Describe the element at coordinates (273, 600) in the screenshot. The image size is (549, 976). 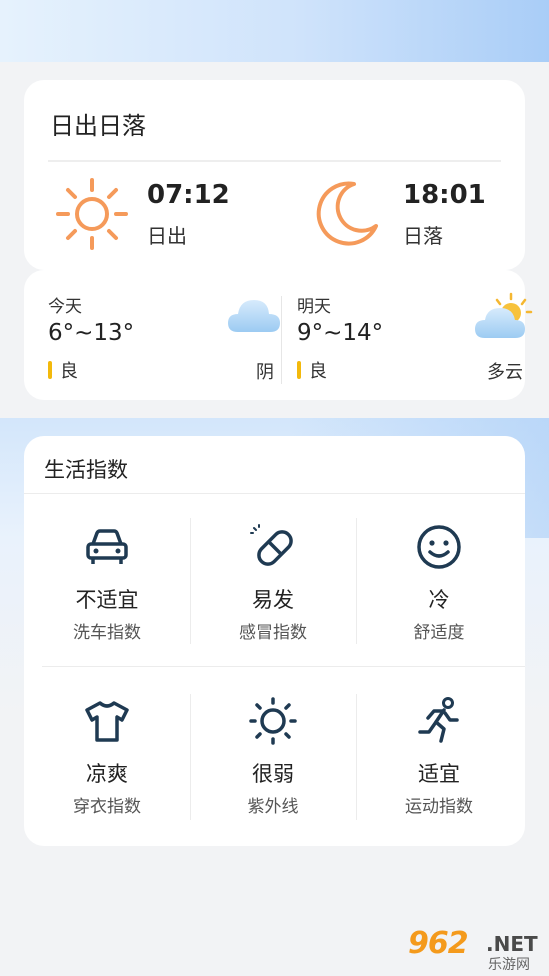
I see `life-index-value: 易发` at that location.